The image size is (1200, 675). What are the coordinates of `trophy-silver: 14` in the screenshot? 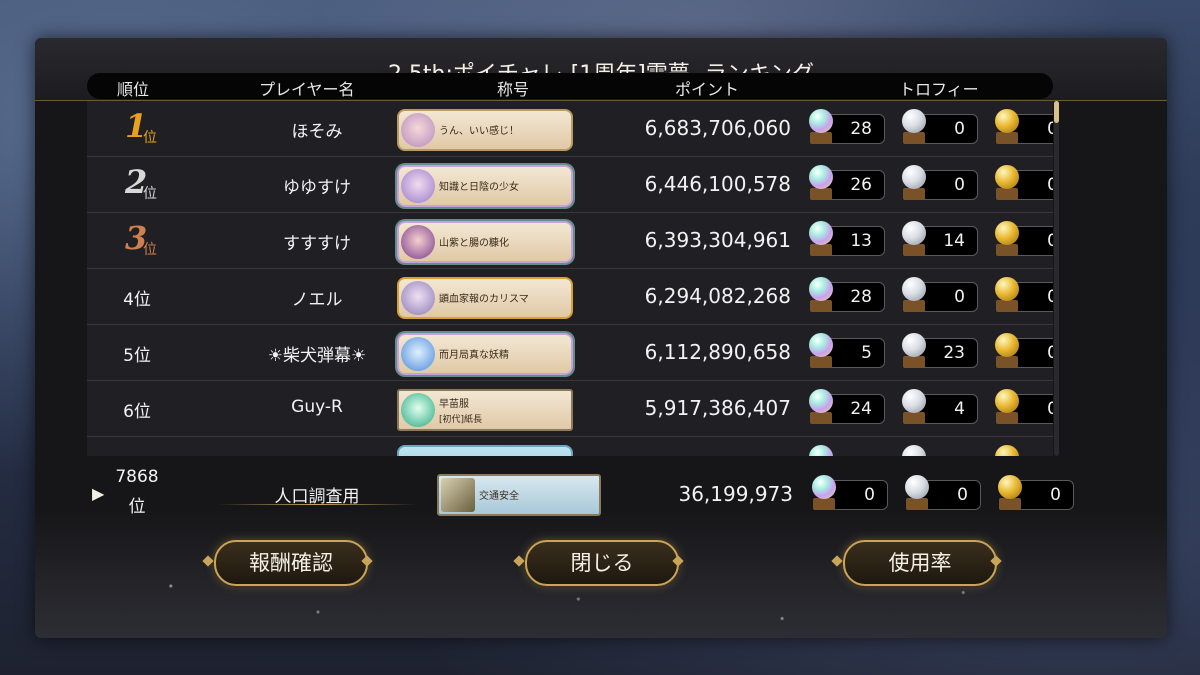 It's located at (941, 238).